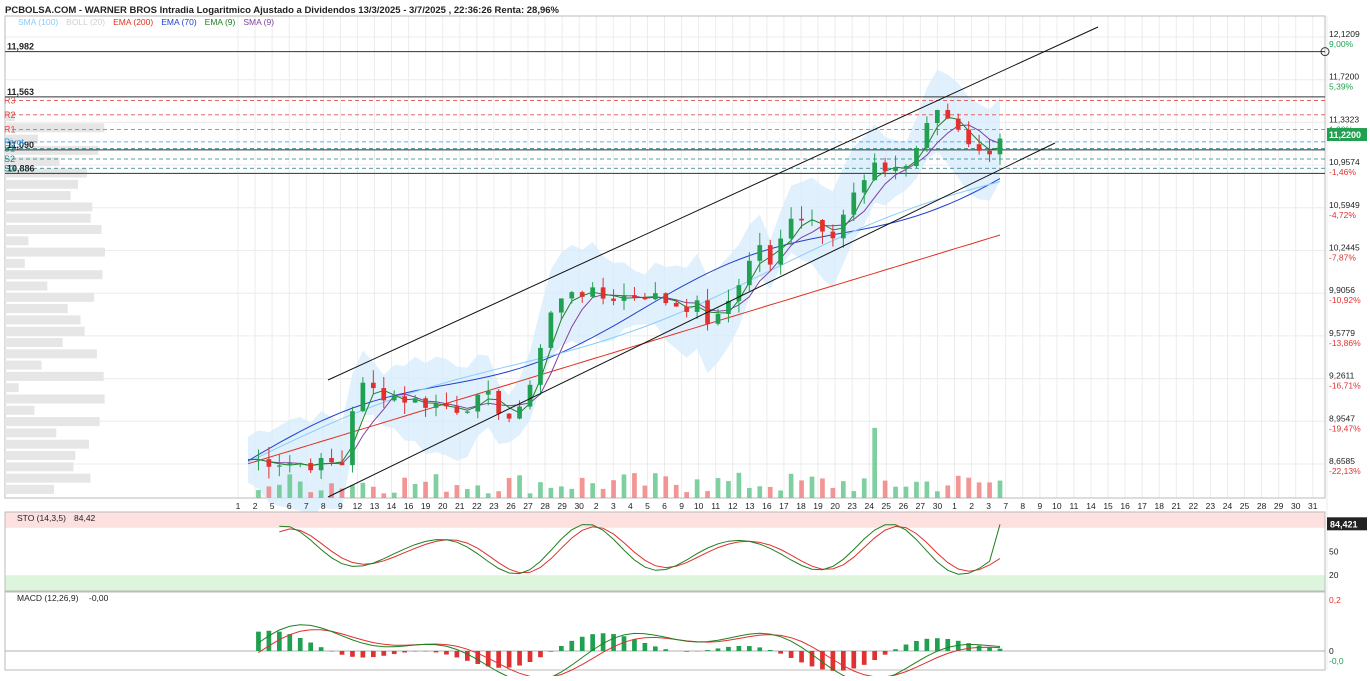 Image resolution: width=1370 pixels, height=681 pixels. I want to click on date-tick-label: 21, so click(460, 506).